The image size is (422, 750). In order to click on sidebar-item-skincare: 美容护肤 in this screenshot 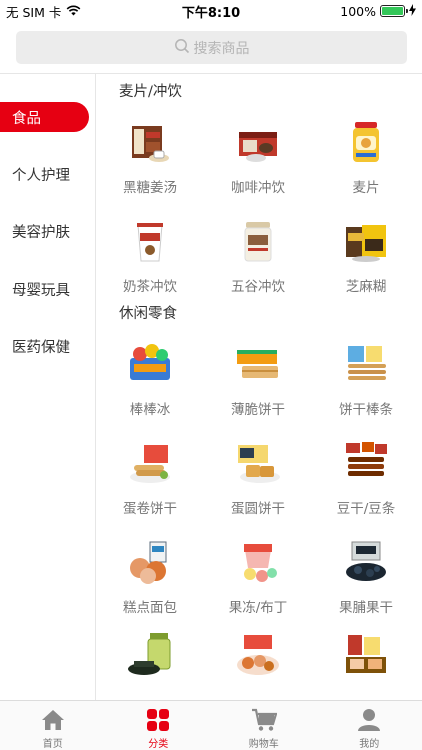, I will do `click(47, 231)`.